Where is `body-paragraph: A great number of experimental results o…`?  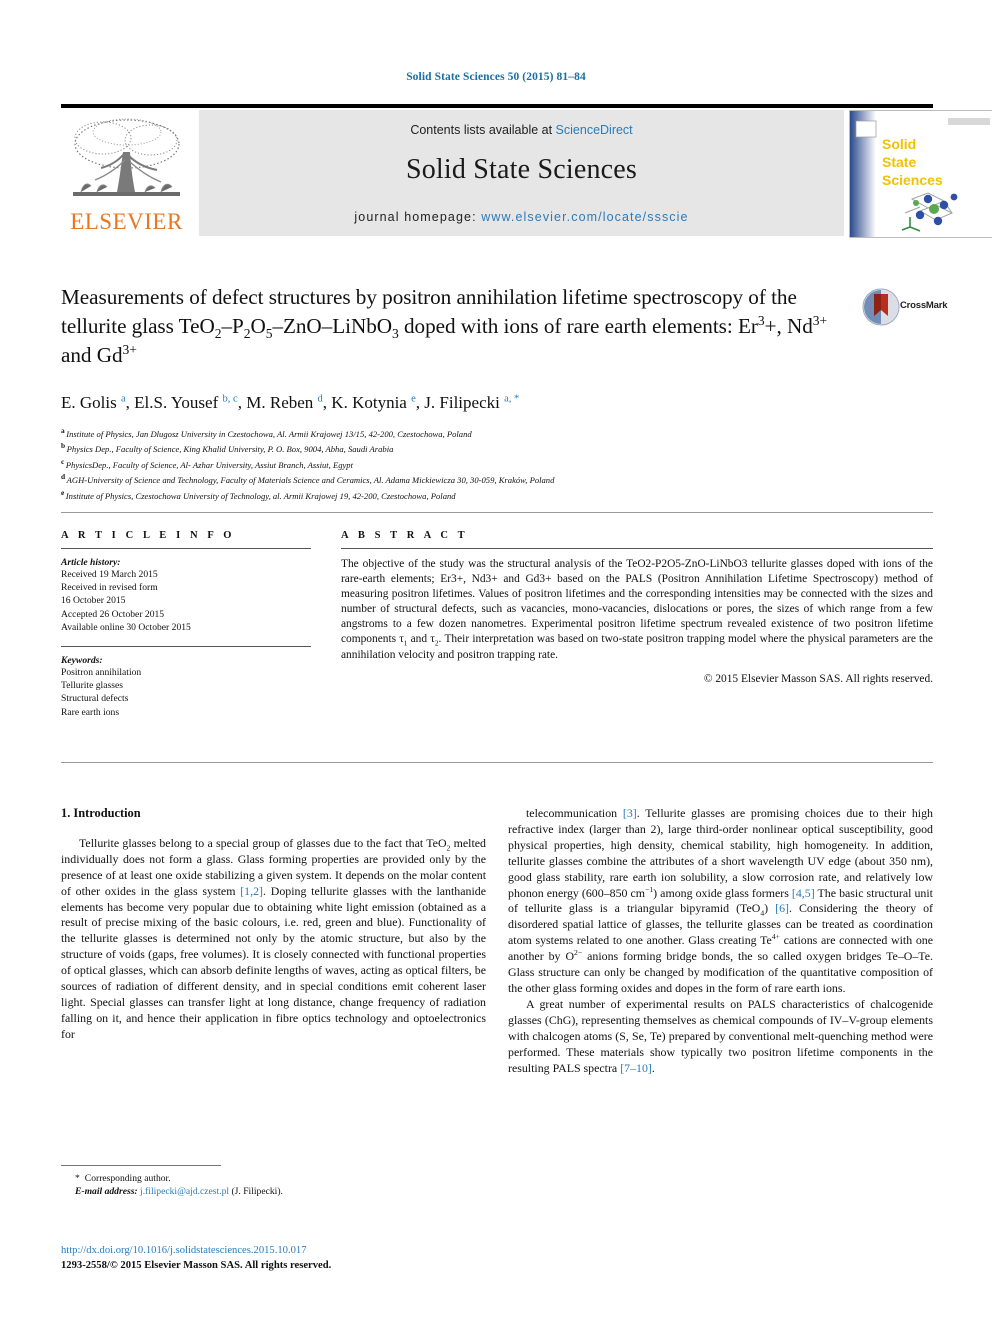 body-paragraph: A great number of experimental results o… is located at coordinates (720, 1035).